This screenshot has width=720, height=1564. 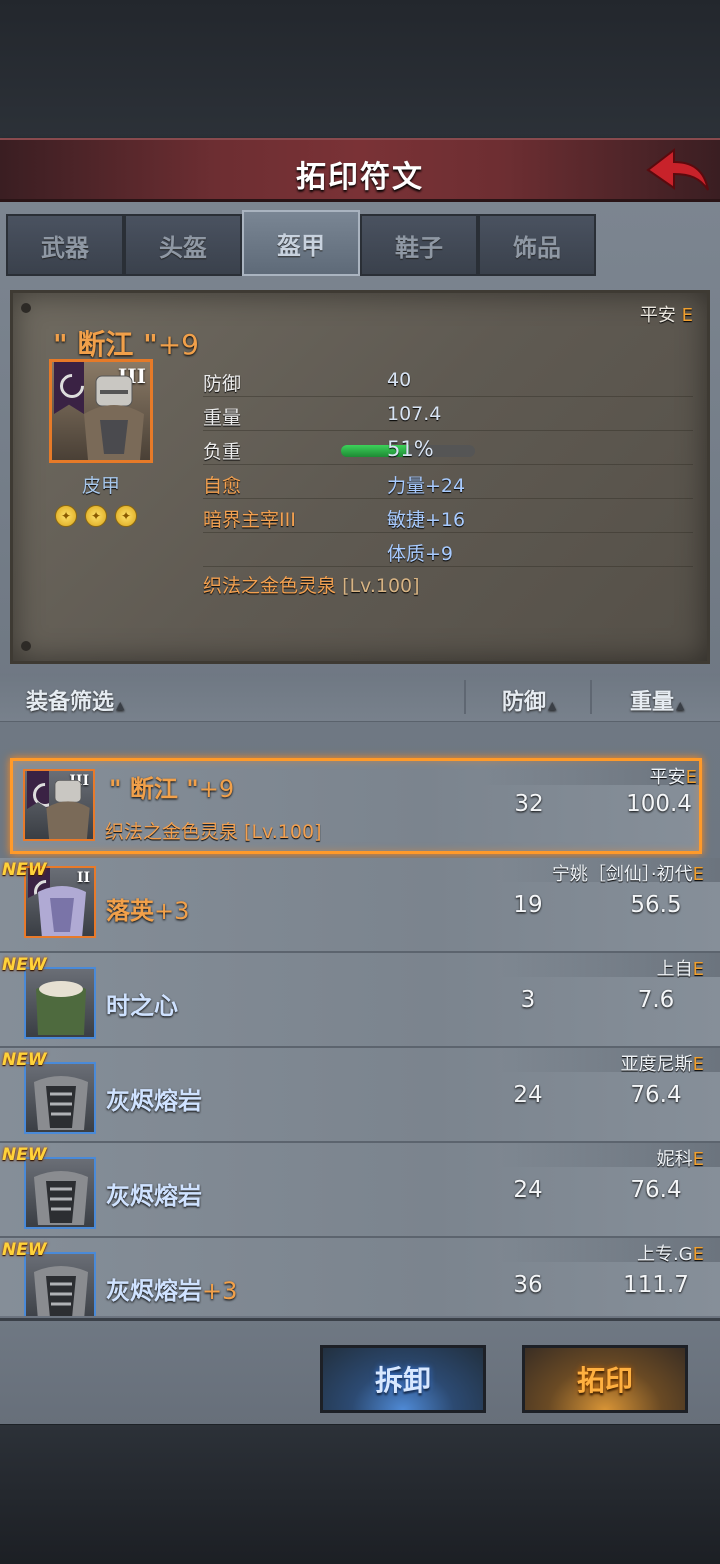 What do you see at coordinates (130, 911) in the screenshot?
I see `item-name-text: 落英` at bounding box center [130, 911].